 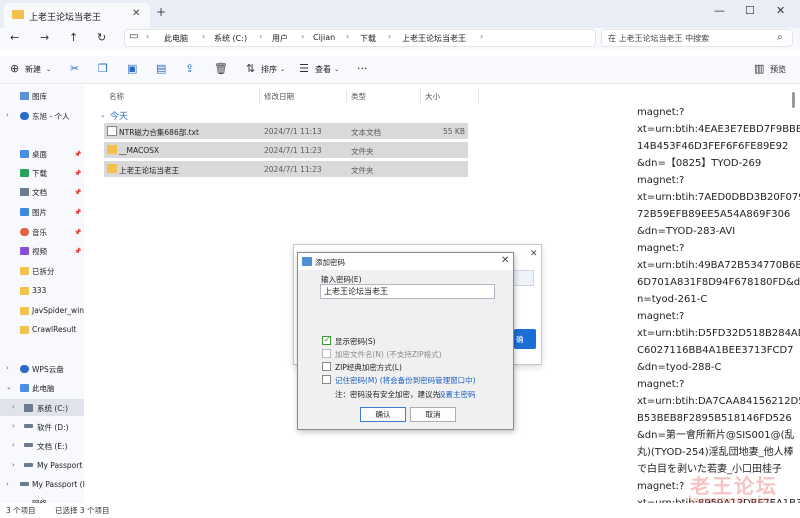 I want to click on breadcrumb-this-pc: 此电脑, so click(x=176, y=38).